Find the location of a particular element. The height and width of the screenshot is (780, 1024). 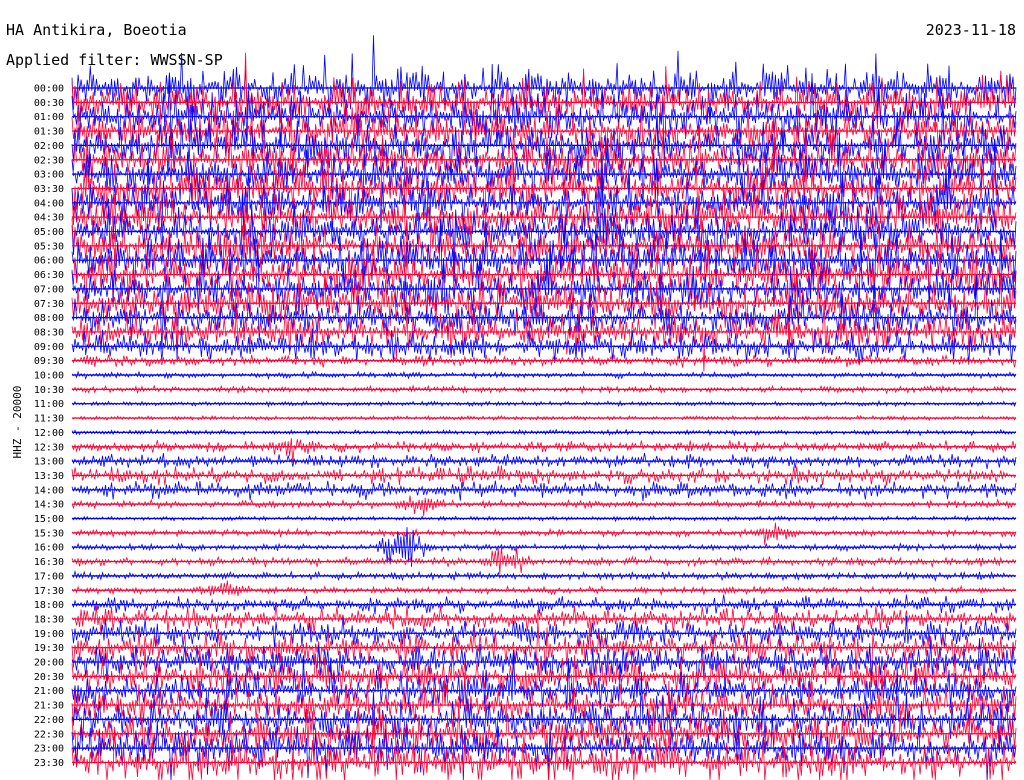

row-time-label: 21:30 is located at coordinates (49, 706).